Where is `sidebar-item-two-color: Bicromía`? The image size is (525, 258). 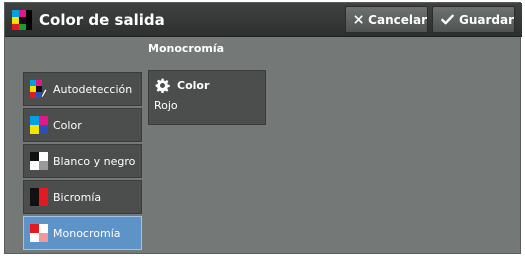
sidebar-item-two-color: Bicromía is located at coordinates (82, 197).